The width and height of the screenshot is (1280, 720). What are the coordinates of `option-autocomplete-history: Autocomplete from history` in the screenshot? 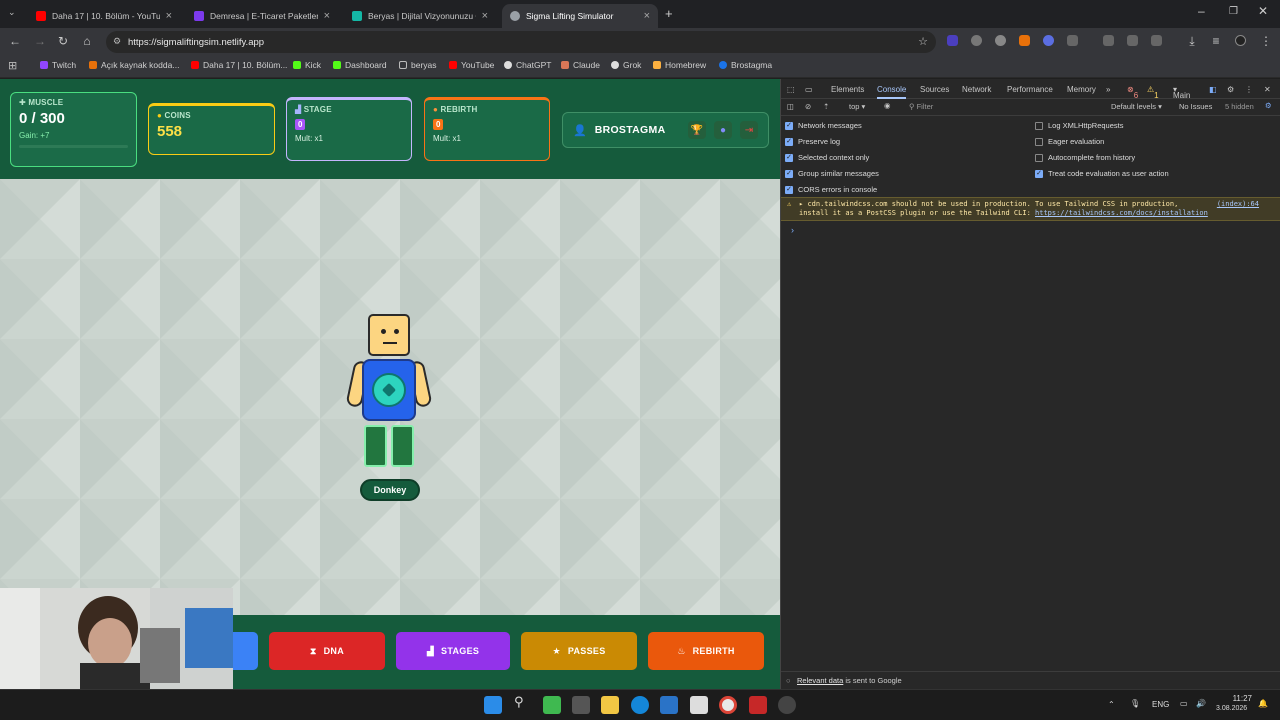 It's located at (1085, 157).